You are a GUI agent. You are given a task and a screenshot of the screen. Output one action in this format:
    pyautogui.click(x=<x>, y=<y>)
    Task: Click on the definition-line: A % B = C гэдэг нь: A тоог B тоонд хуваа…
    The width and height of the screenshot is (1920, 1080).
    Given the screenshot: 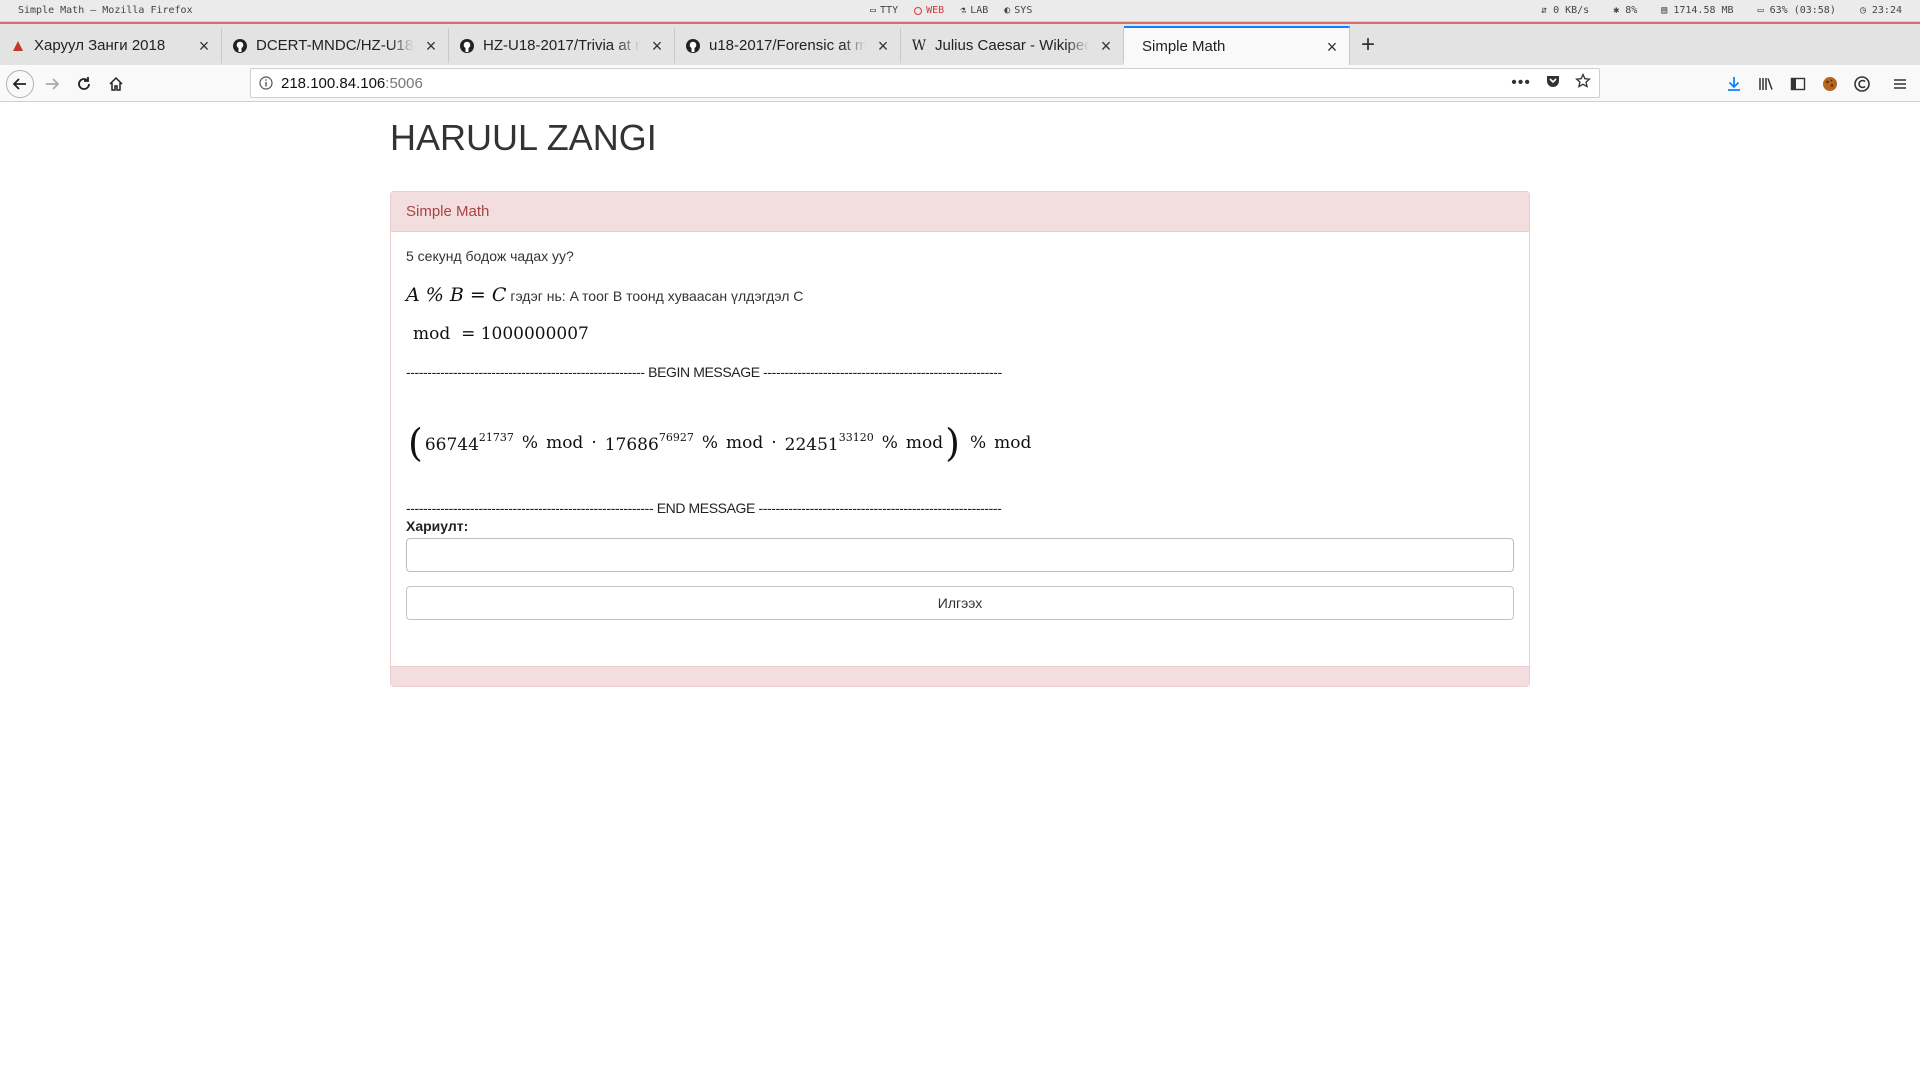 What is the action you would take?
    pyautogui.click(x=604, y=295)
    